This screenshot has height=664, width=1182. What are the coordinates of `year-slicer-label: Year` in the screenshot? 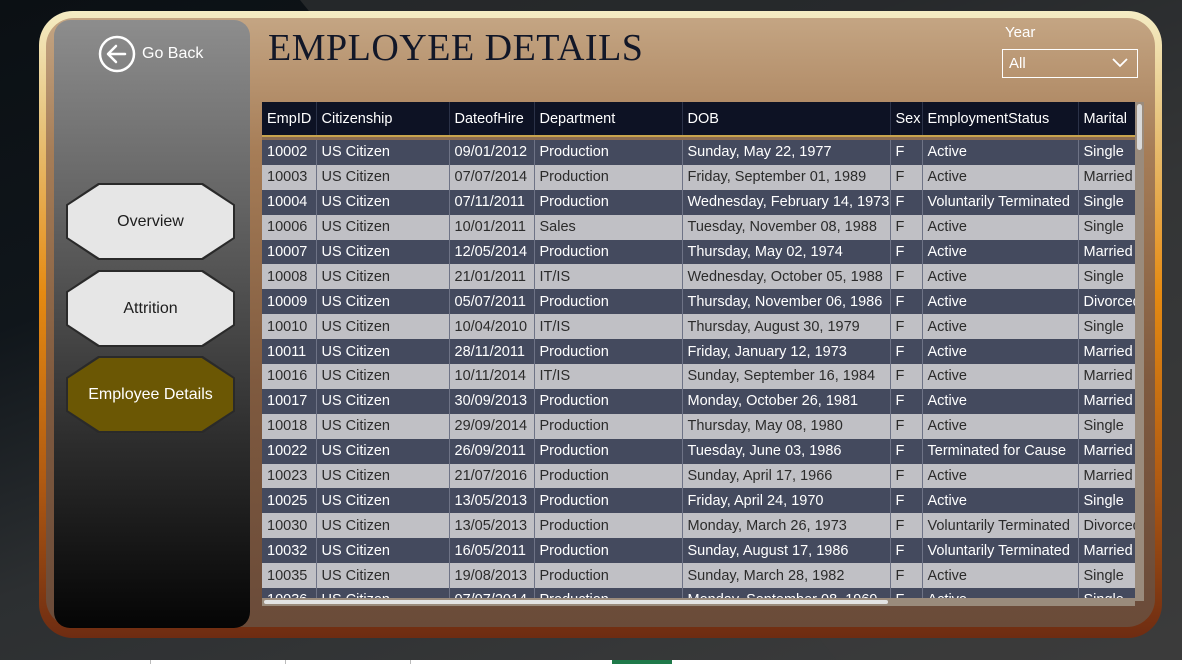 It's located at (1020, 32).